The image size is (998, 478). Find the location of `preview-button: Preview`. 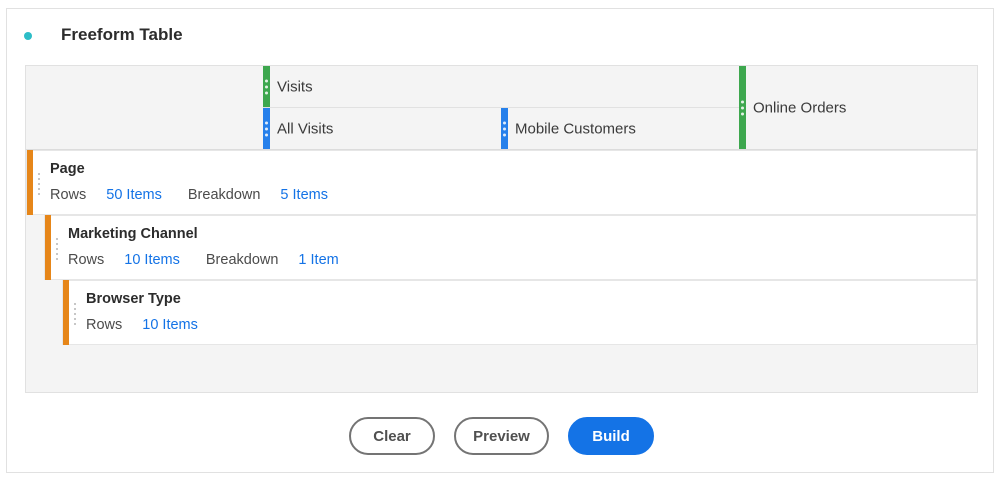

preview-button: Preview is located at coordinates (501, 436).